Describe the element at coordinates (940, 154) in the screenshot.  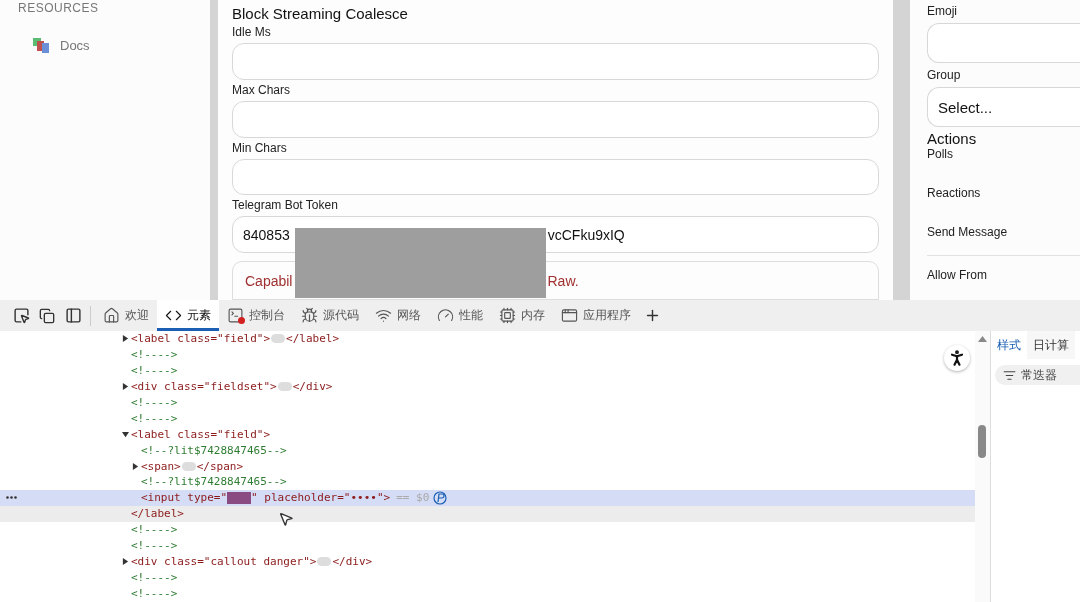
I see `action-label: Polls` at that location.